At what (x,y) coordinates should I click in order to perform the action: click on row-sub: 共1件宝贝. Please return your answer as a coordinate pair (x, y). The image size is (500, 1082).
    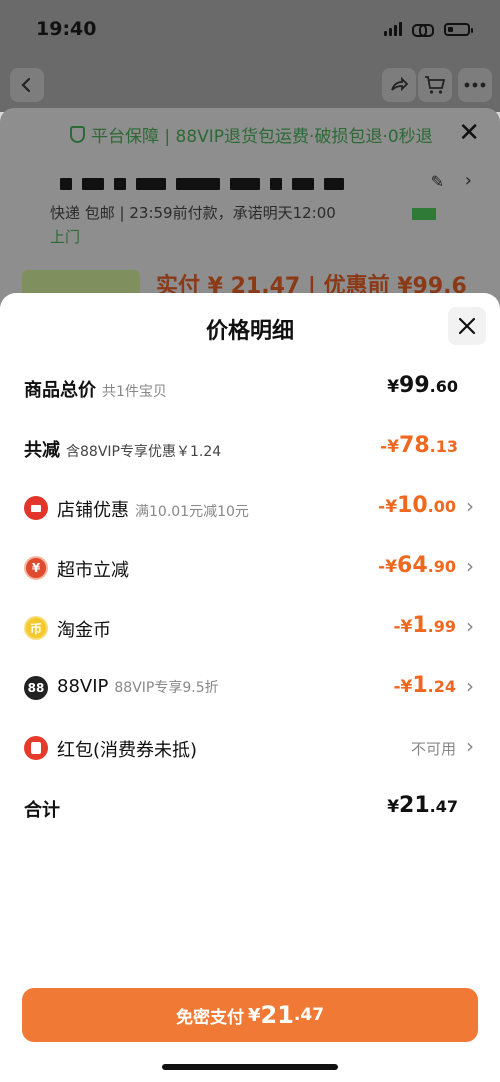
    Looking at the image, I should click on (134, 392).